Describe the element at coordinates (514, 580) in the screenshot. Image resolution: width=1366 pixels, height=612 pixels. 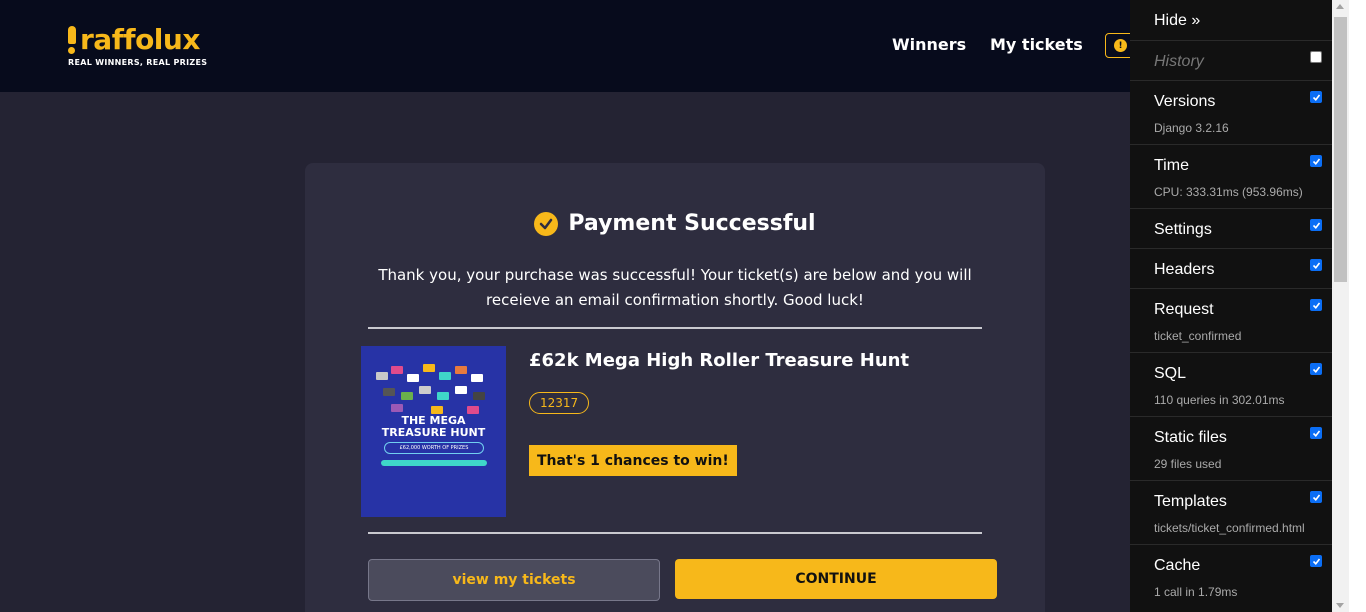
I see `view-my-tickets-button: view my tickets` at that location.